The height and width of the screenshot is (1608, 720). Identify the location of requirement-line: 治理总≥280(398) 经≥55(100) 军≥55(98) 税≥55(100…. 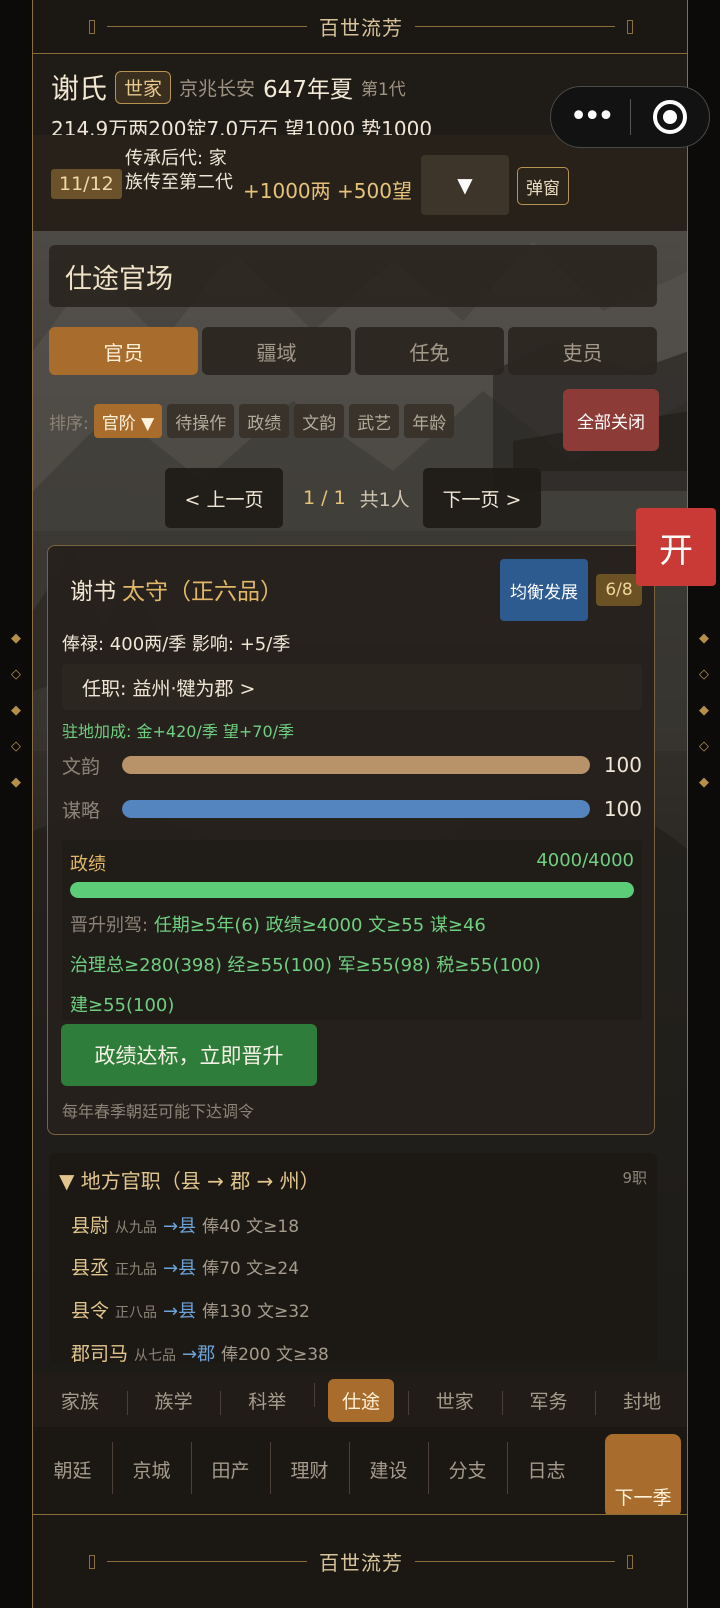
(305, 965).